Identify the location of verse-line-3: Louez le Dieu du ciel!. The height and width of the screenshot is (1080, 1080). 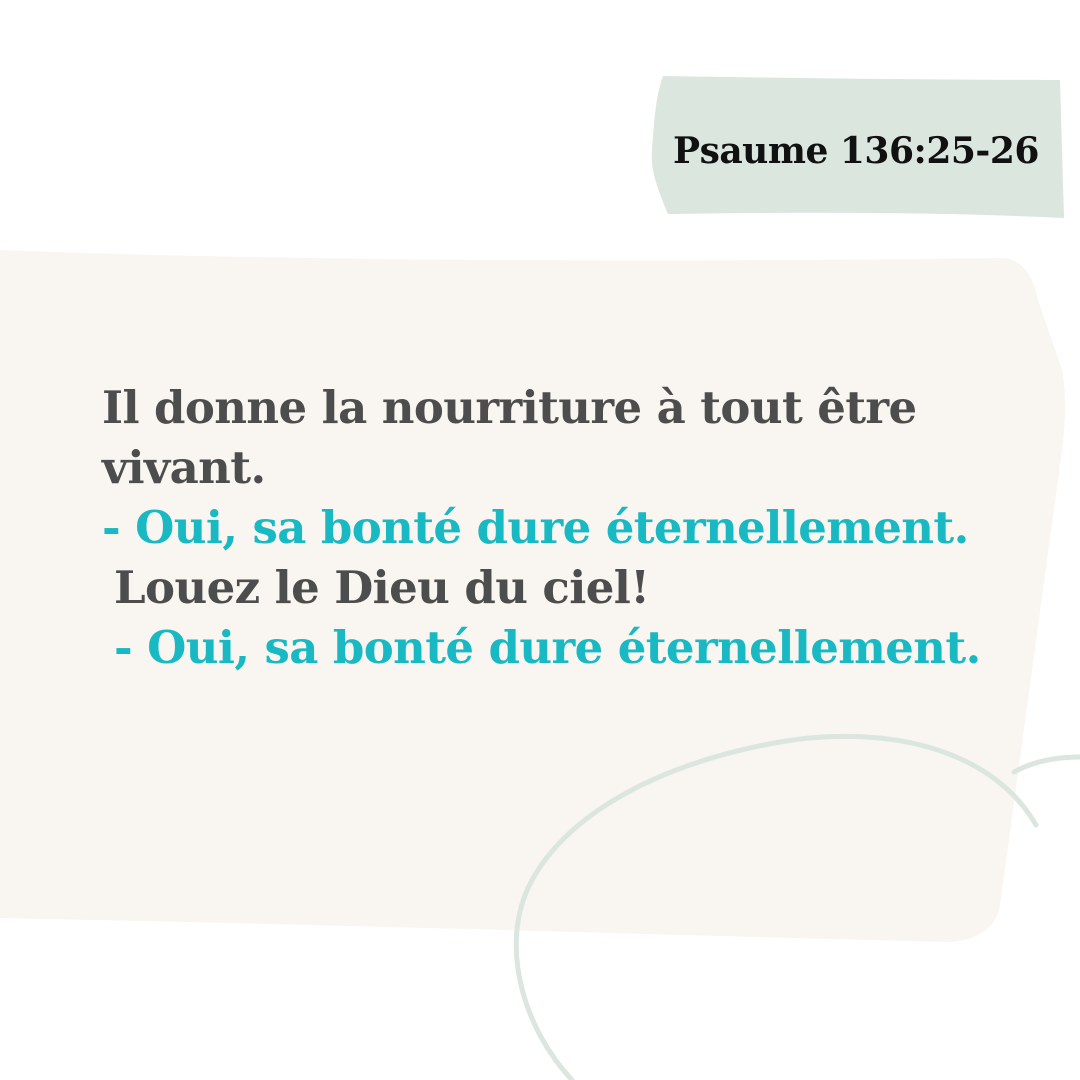
(382, 587).